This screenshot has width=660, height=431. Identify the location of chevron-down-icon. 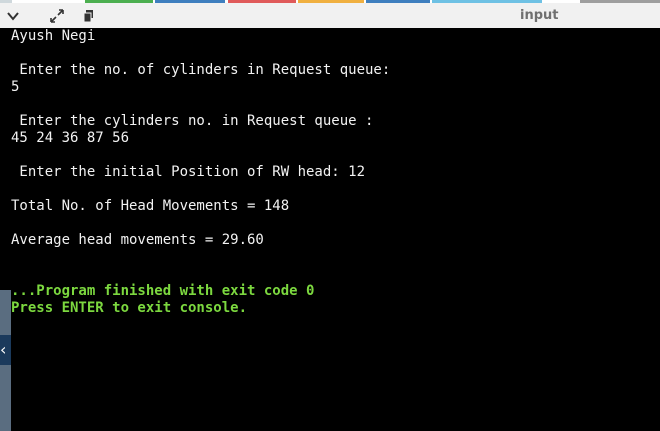
(13, 16).